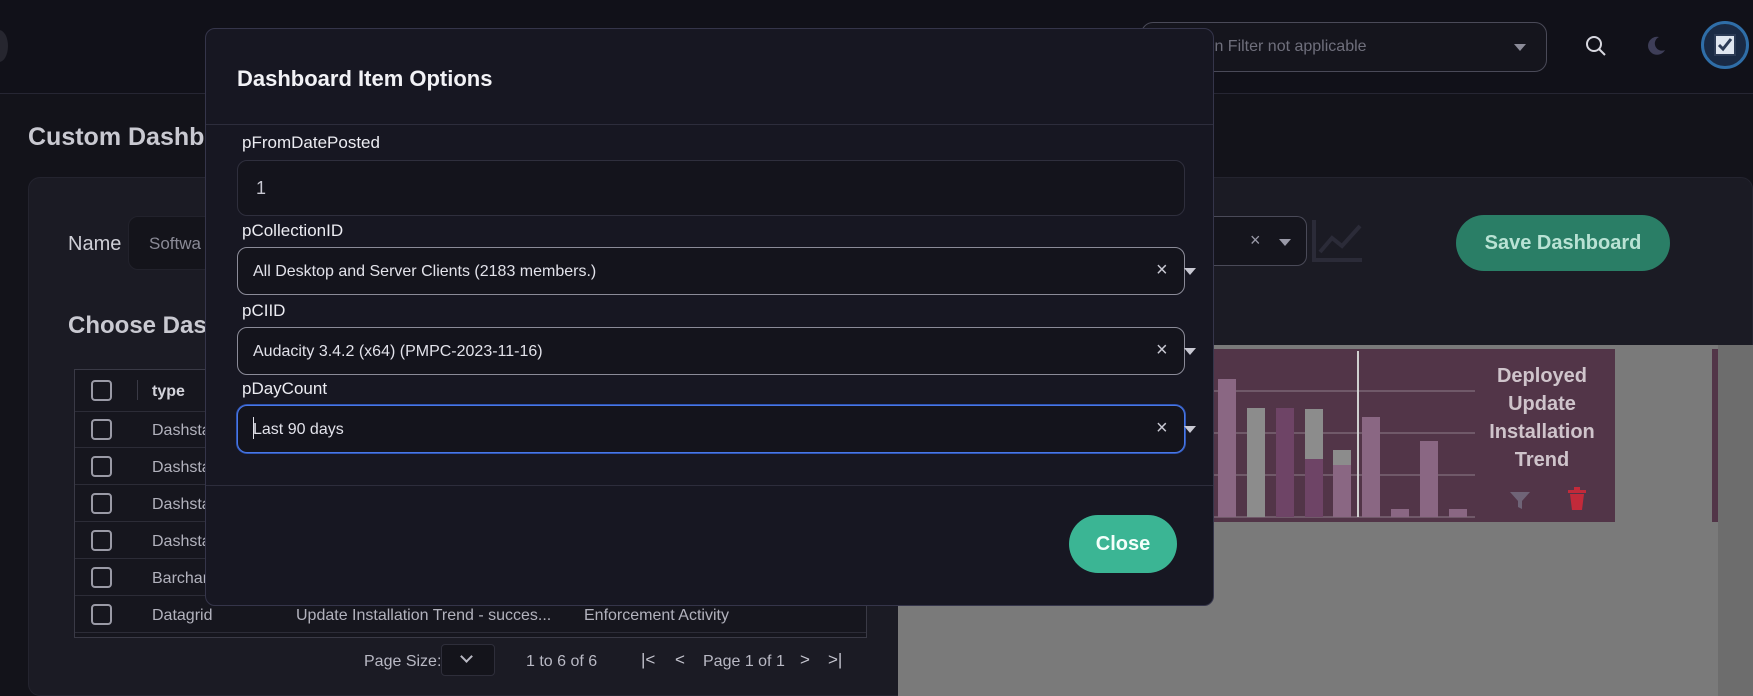 This screenshot has height=696, width=1753. What do you see at coordinates (116, 137) in the screenshot?
I see `page-title: Custom Dashb` at bounding box center [116, 137].